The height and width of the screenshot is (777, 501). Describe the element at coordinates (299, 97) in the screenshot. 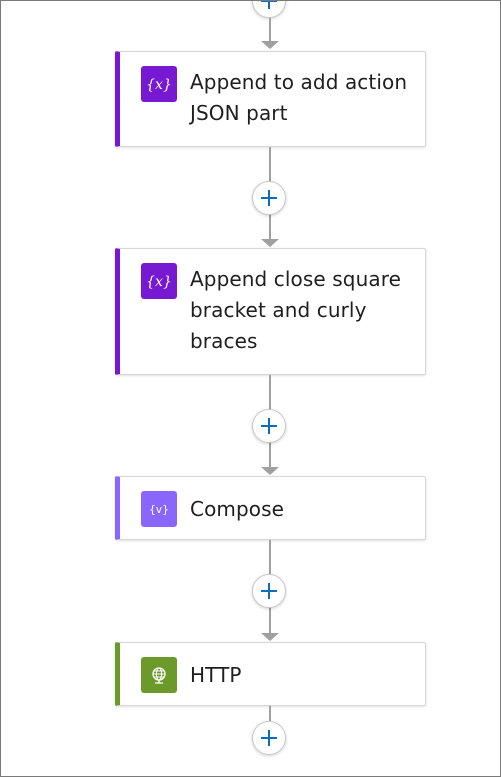

I see `action-title: Append to add action JSON part` at that location.